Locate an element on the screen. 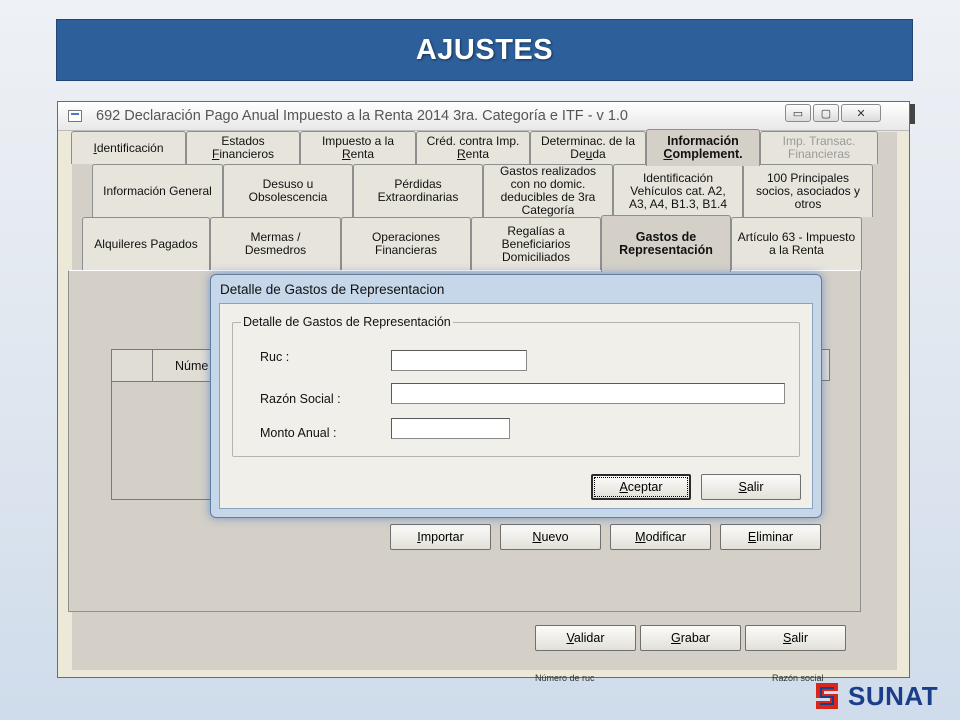 The height and width of the screenshot is (720, 960). close-icon: ✕ is located at coordinates (861, 113).